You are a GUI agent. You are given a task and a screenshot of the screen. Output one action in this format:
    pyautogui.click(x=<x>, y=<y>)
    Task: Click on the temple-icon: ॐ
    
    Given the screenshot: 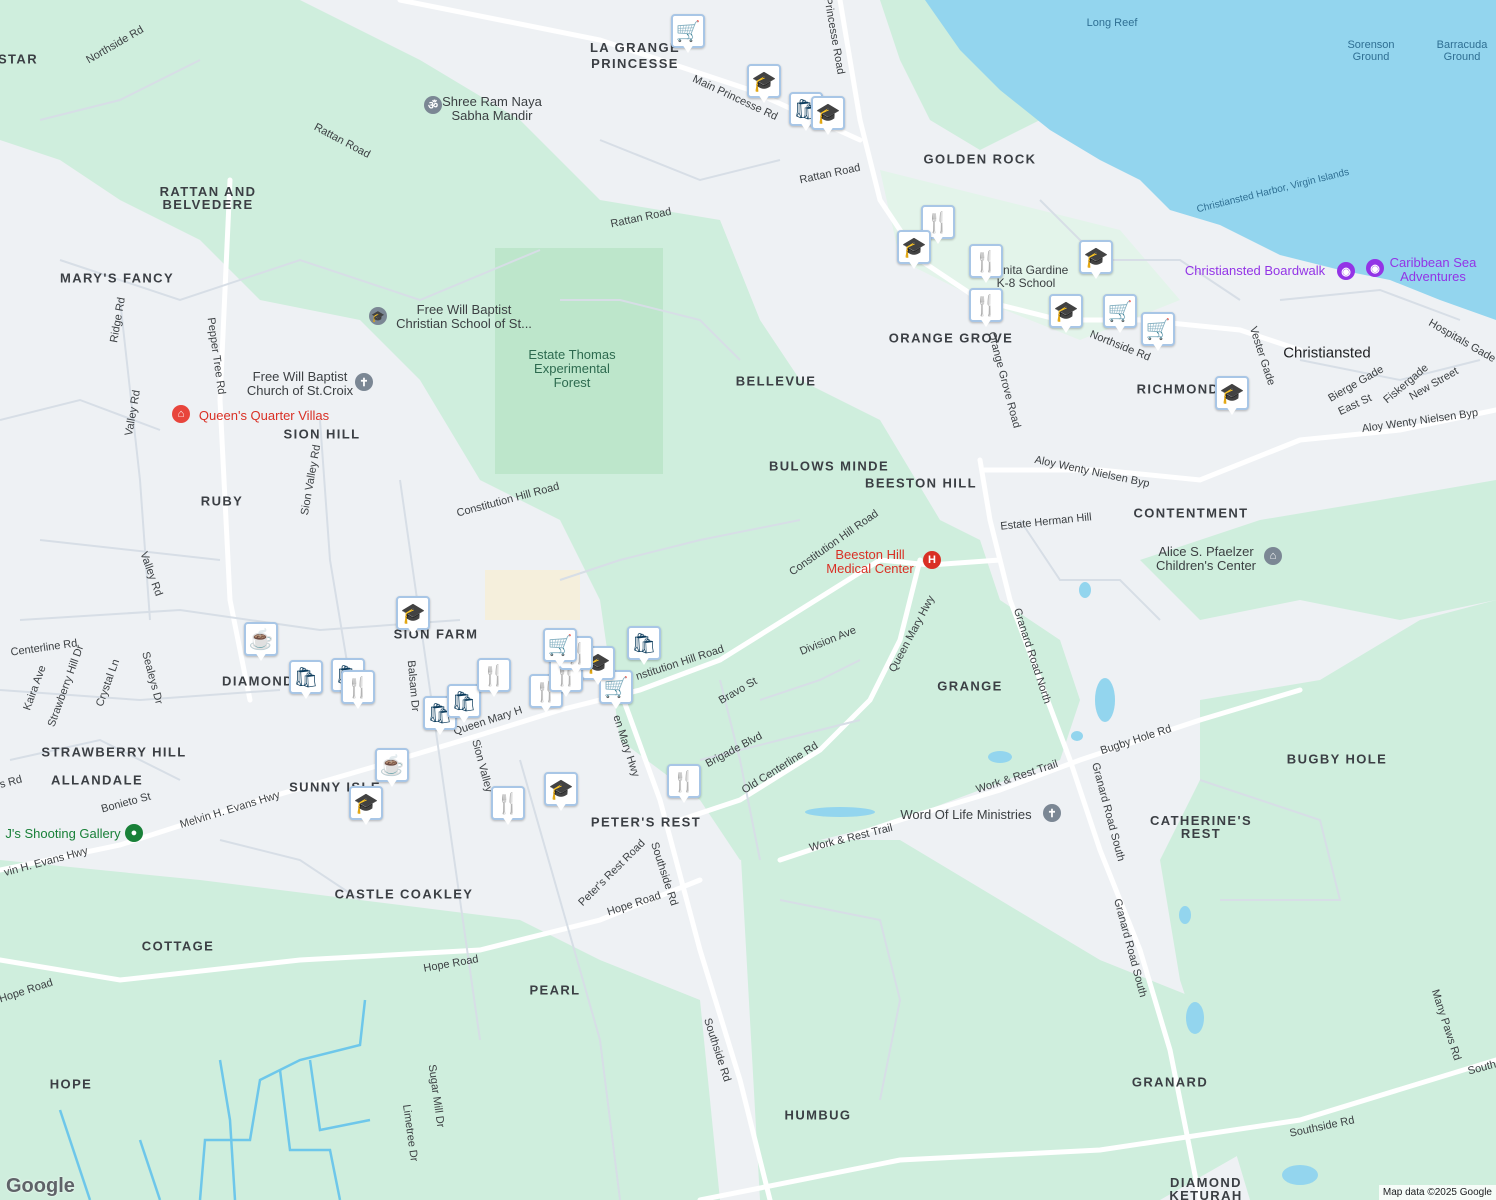 What is the action you would take?
    pyautogui.click(x=433, y=105)
    